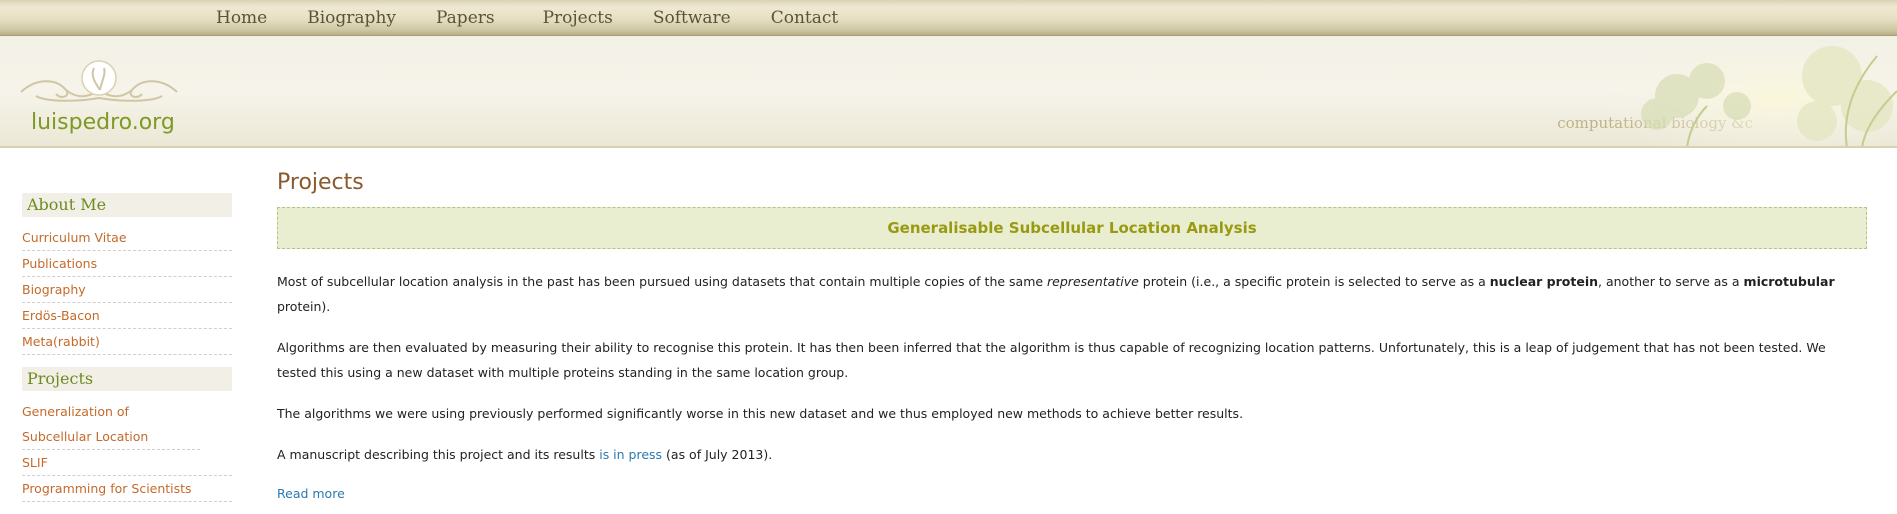 Image resolution: width=1897 pixels, height=514 pixels. I want to click on p1-strong-microtubular: microtubular, so click(1789, 281).